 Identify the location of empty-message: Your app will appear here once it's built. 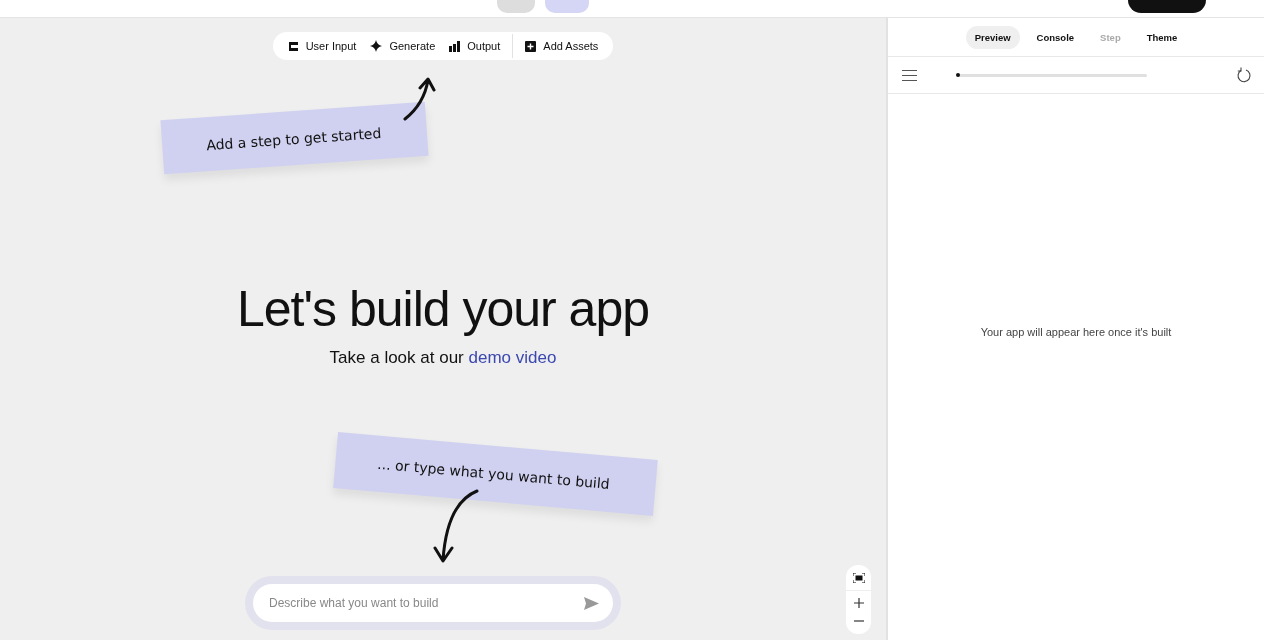
(1076, 332).